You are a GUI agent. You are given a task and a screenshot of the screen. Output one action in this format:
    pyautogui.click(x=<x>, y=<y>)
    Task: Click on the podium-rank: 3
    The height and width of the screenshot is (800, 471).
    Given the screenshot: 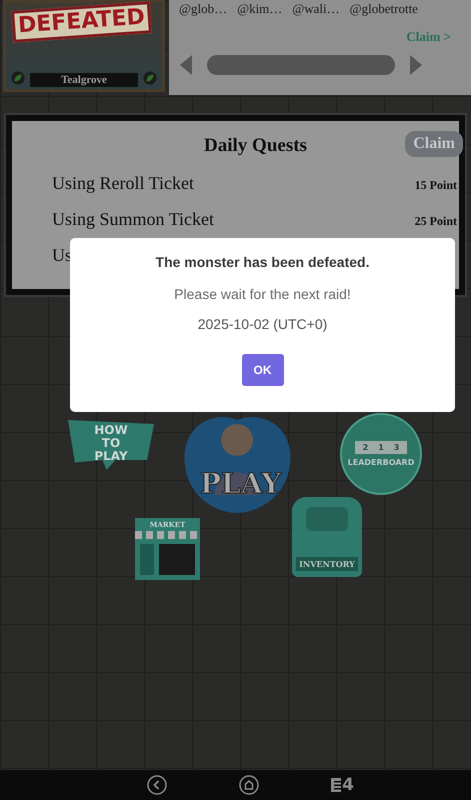 What is the action you would take?
    pyautogui.click(x=397, y=447)
    